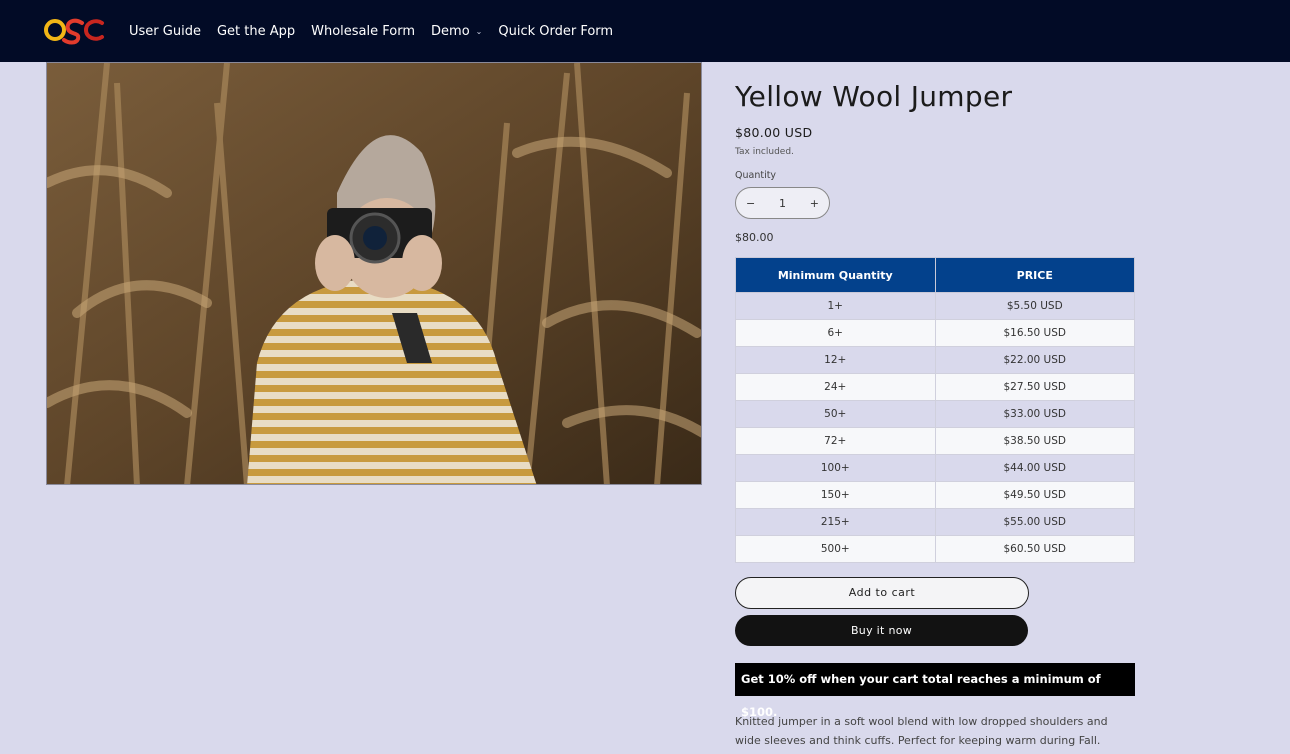  Describe the element at coordinates (835, 549) in the screenshot. I see `min-qty-cell: 500+` at that location.